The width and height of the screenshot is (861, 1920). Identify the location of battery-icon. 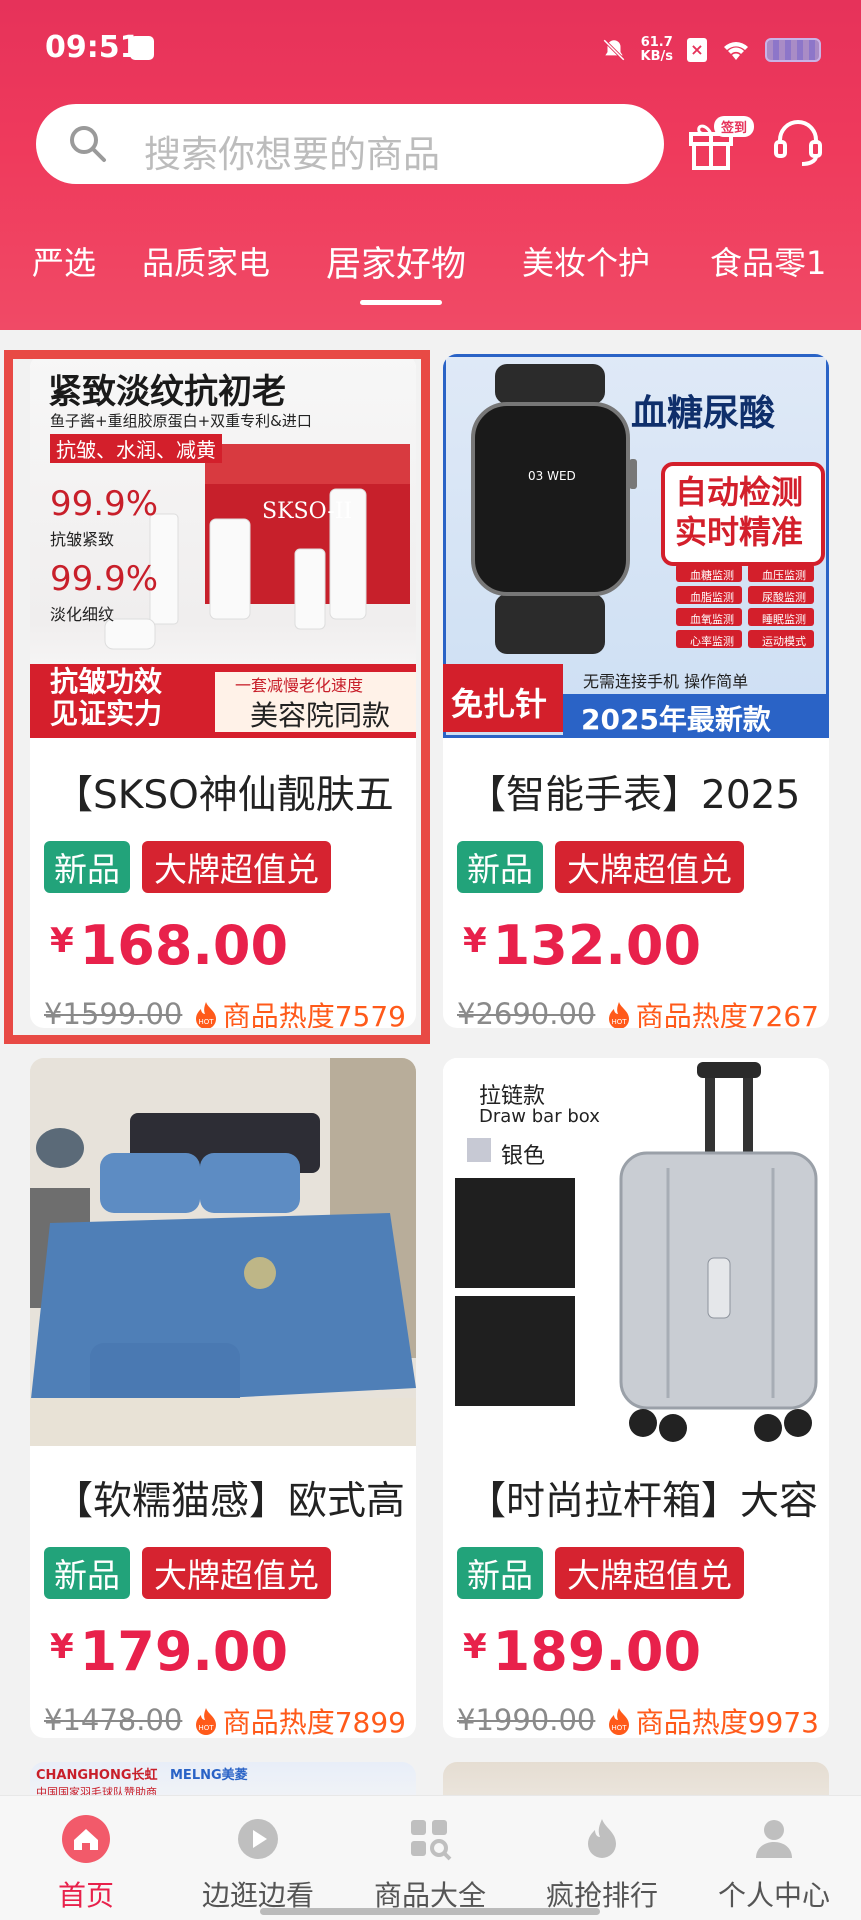
(793, 50).